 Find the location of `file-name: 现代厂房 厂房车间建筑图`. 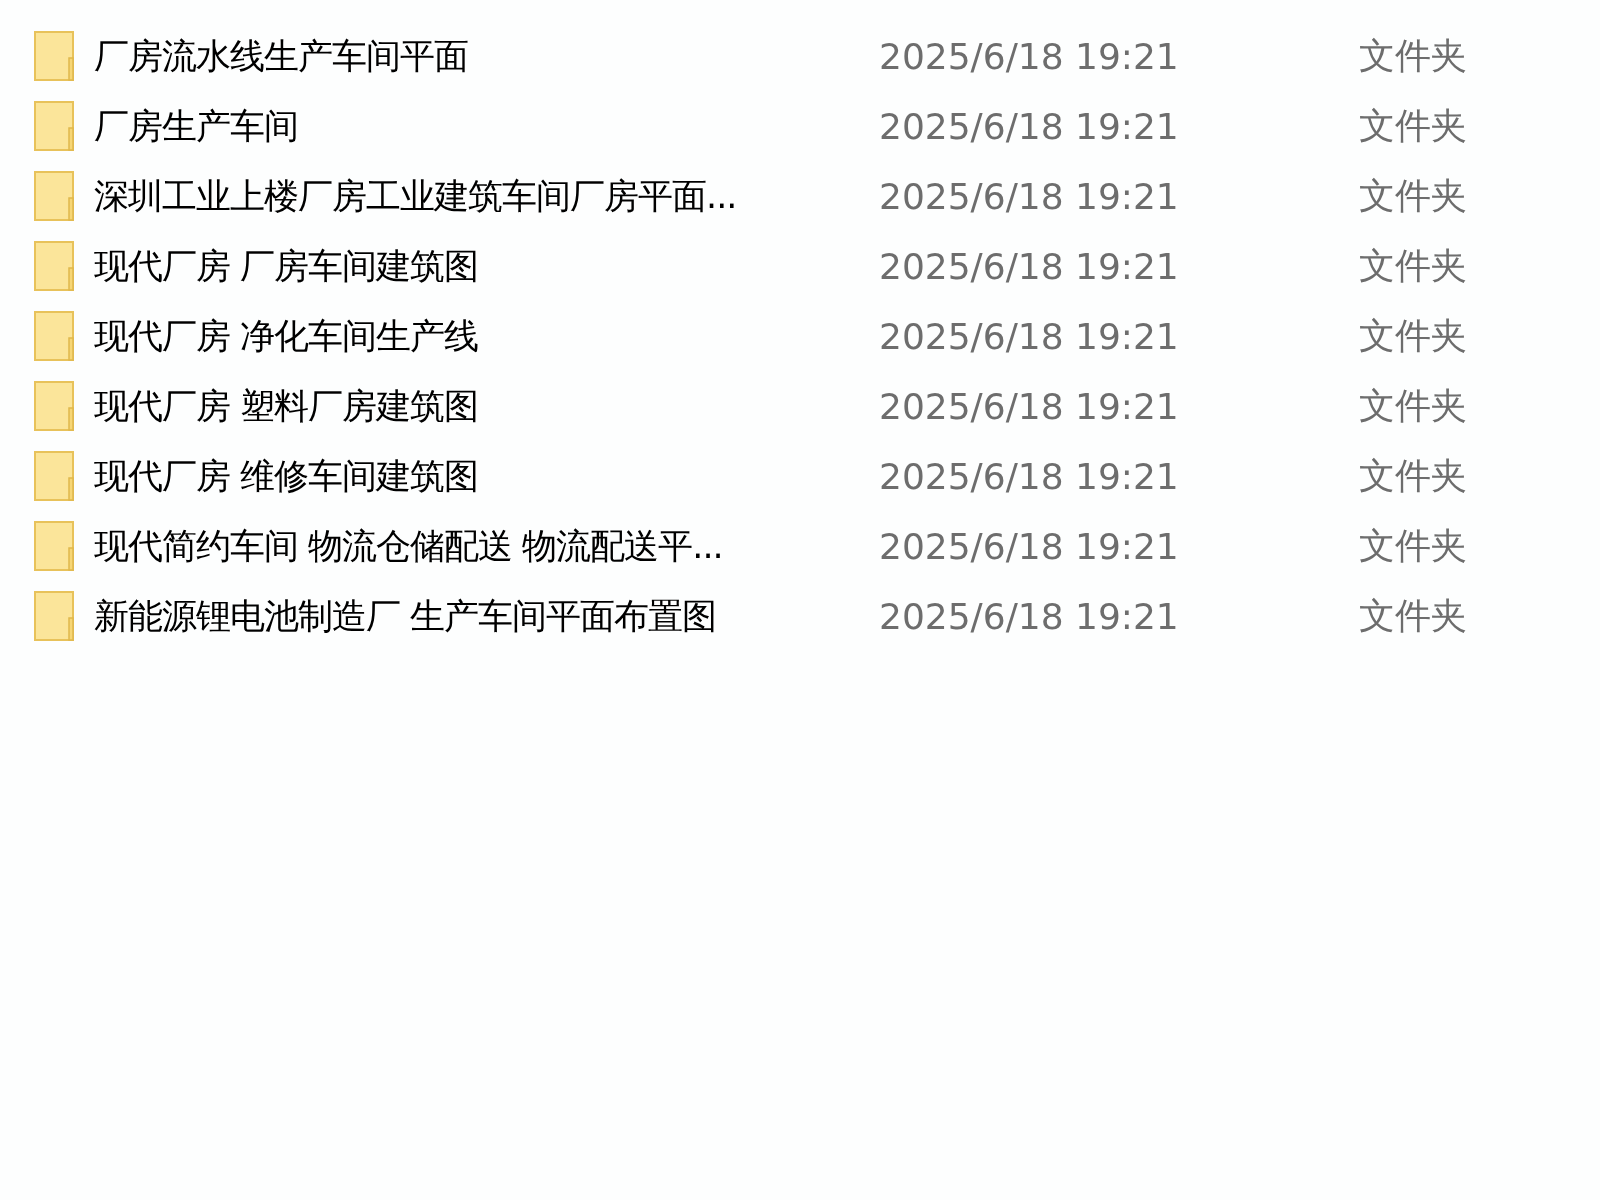

file-name: 现代厂房 厂房车间建筑图 is located at coordinates (484, 266).